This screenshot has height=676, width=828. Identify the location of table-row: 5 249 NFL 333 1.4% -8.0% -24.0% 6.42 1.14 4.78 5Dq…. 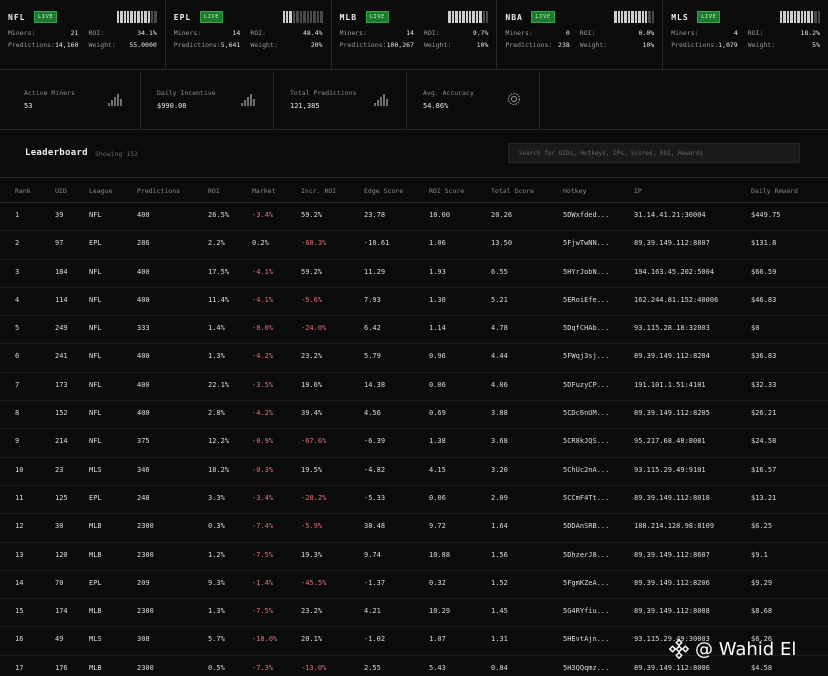
(414, 330).